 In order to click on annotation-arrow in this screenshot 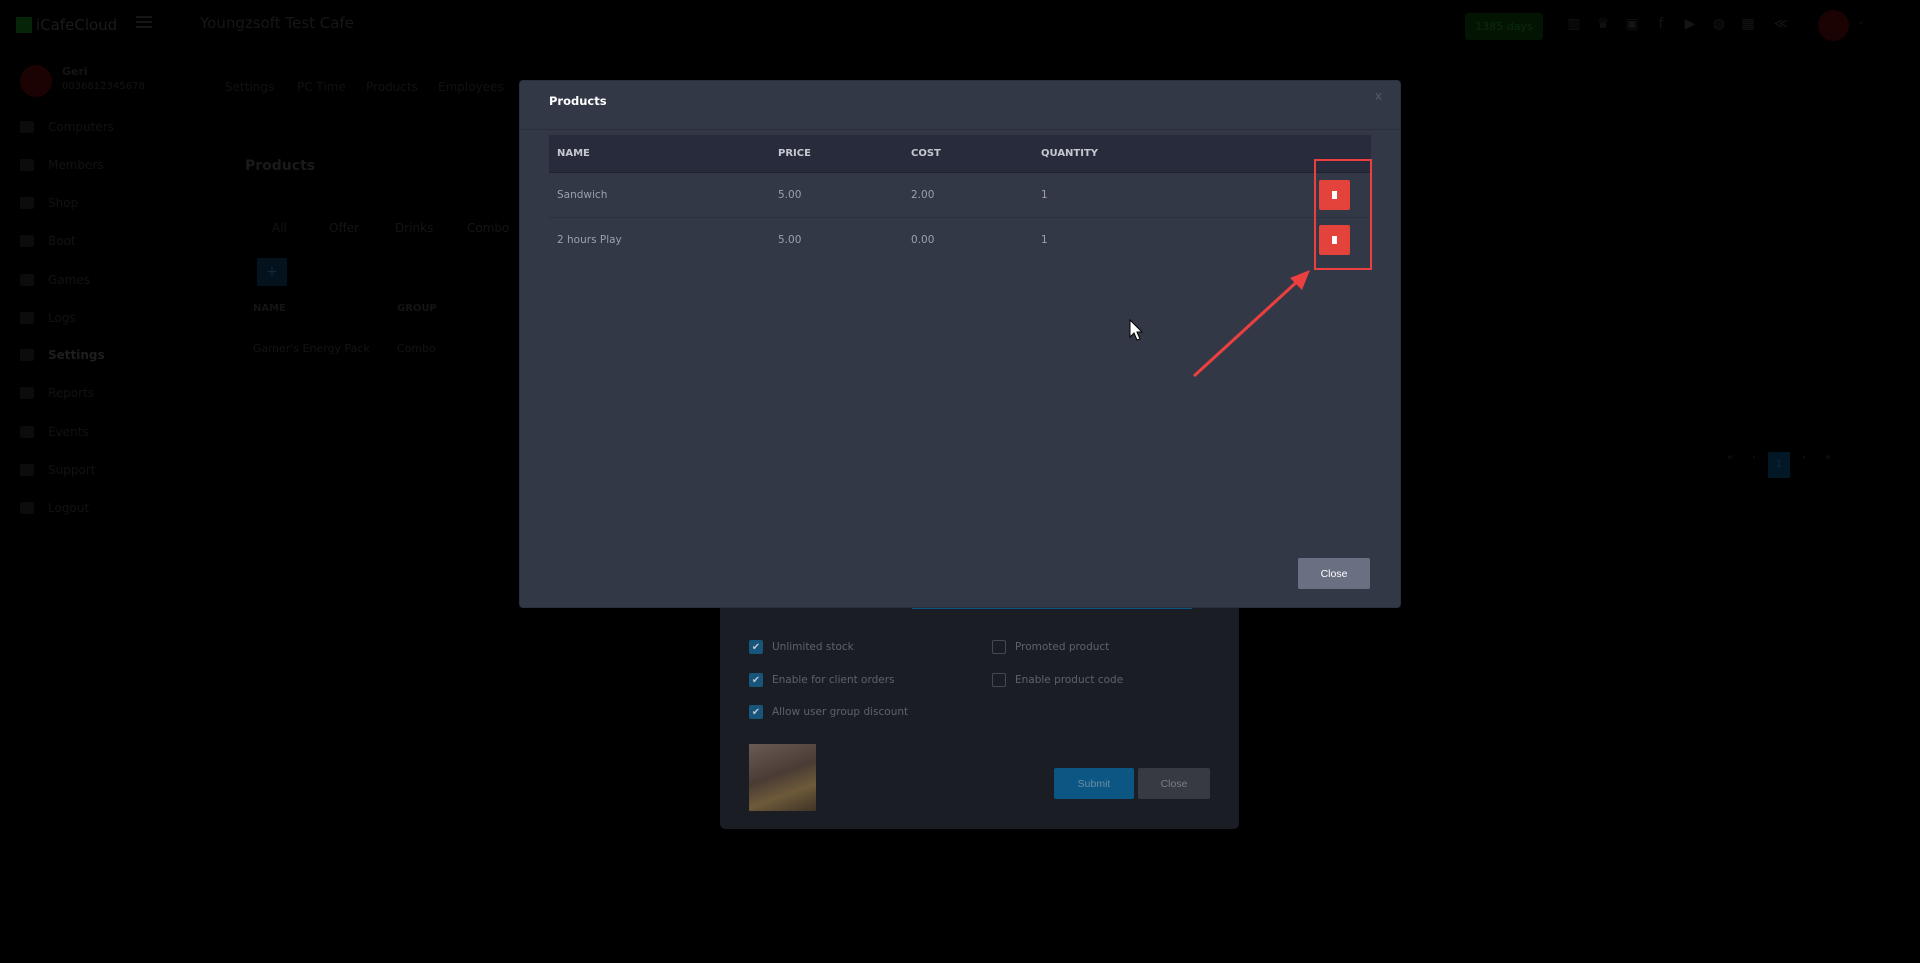, I will do `click(1219, 324)`.